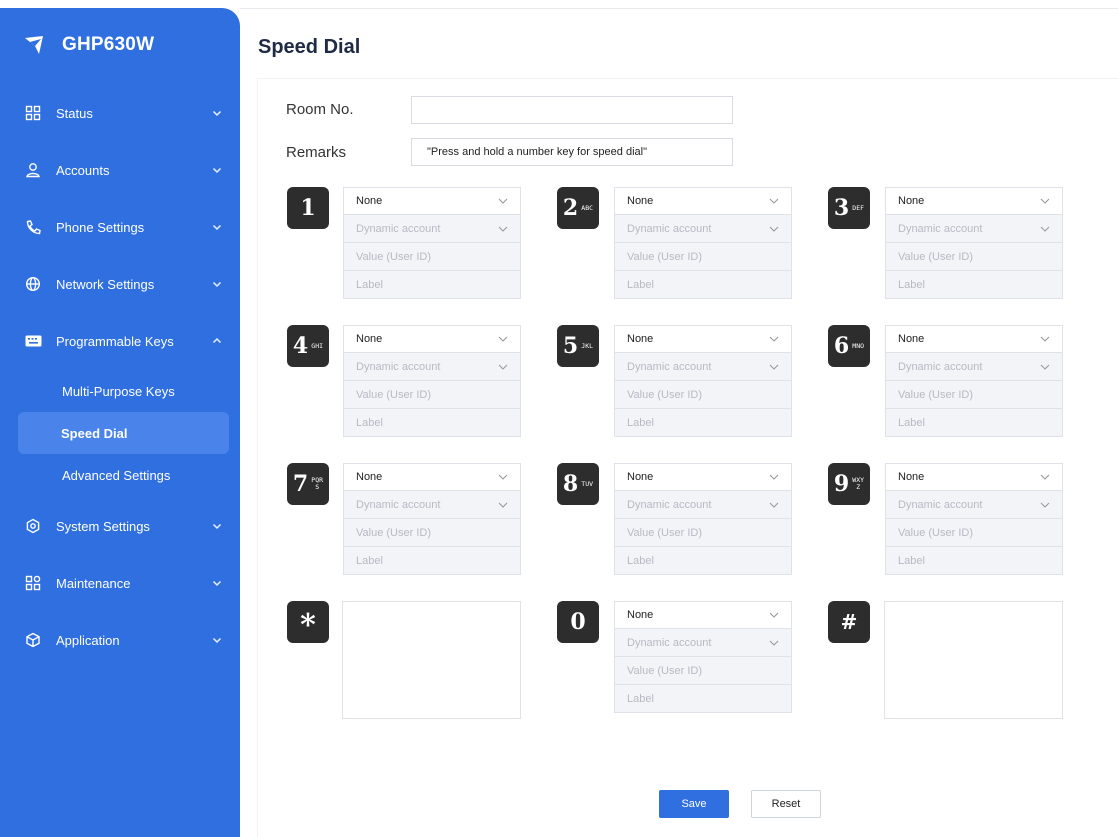  Describe the element at coordinates (320, 109) in the screenshot. I see `room-no-label: Room No.` at that location.